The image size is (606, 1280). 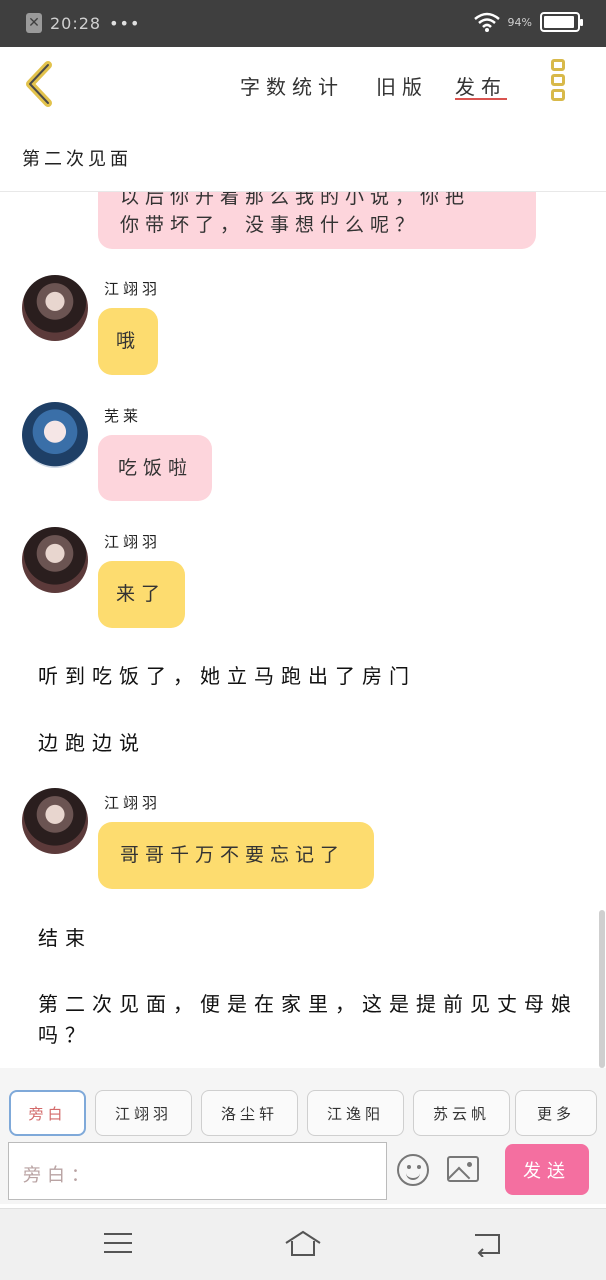 I want to click on more-menu-icon, so click(x=558, y=83).